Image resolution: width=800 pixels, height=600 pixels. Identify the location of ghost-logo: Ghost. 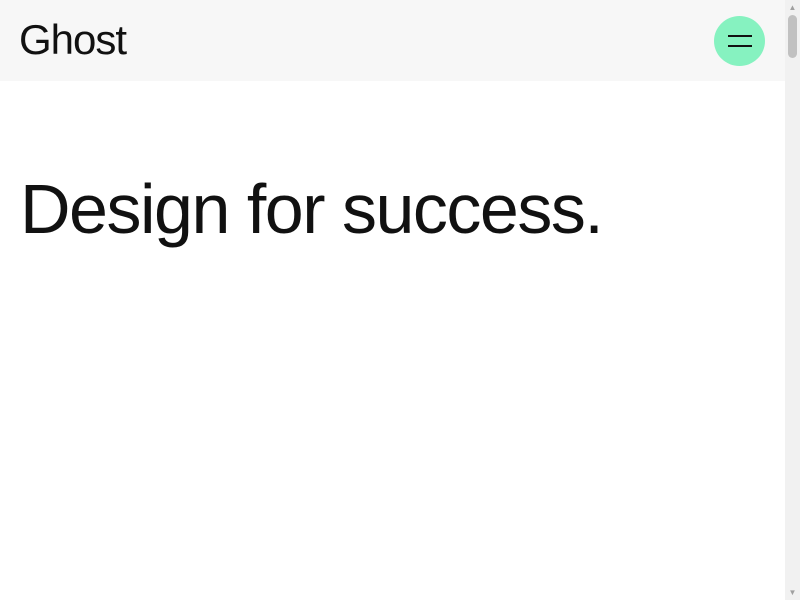
(73, 40).